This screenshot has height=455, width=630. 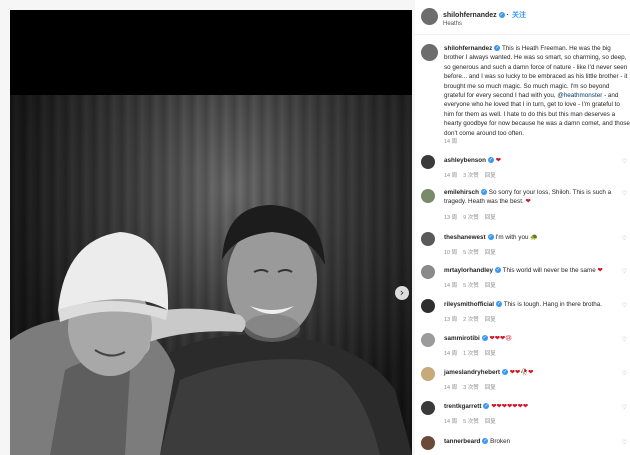 I want to click on comment-username: mrtaylorhandley, so click(x=468, y=270).